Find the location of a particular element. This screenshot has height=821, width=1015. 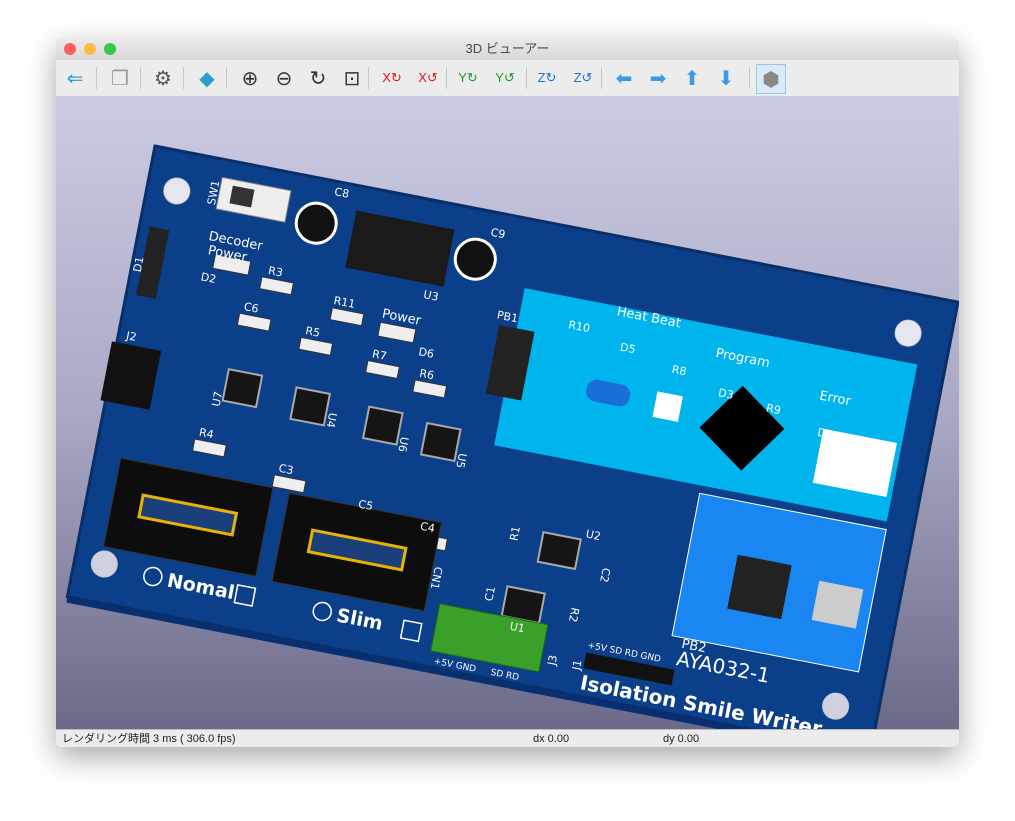

rotate-x-icon: X↺ is located at coordinates (428, 77).